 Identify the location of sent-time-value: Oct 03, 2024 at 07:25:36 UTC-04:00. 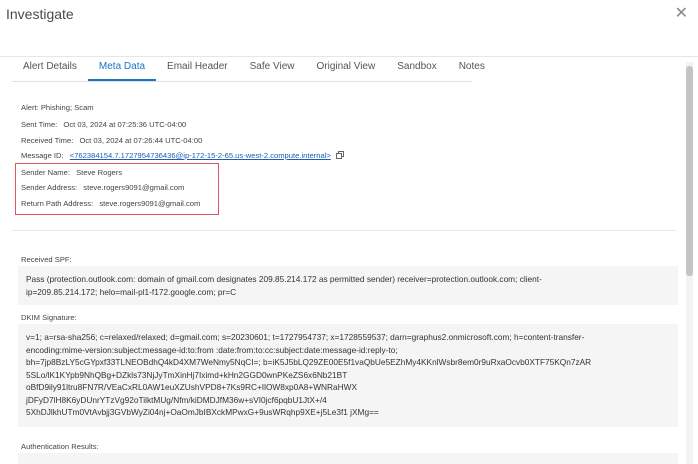
(125, 124).